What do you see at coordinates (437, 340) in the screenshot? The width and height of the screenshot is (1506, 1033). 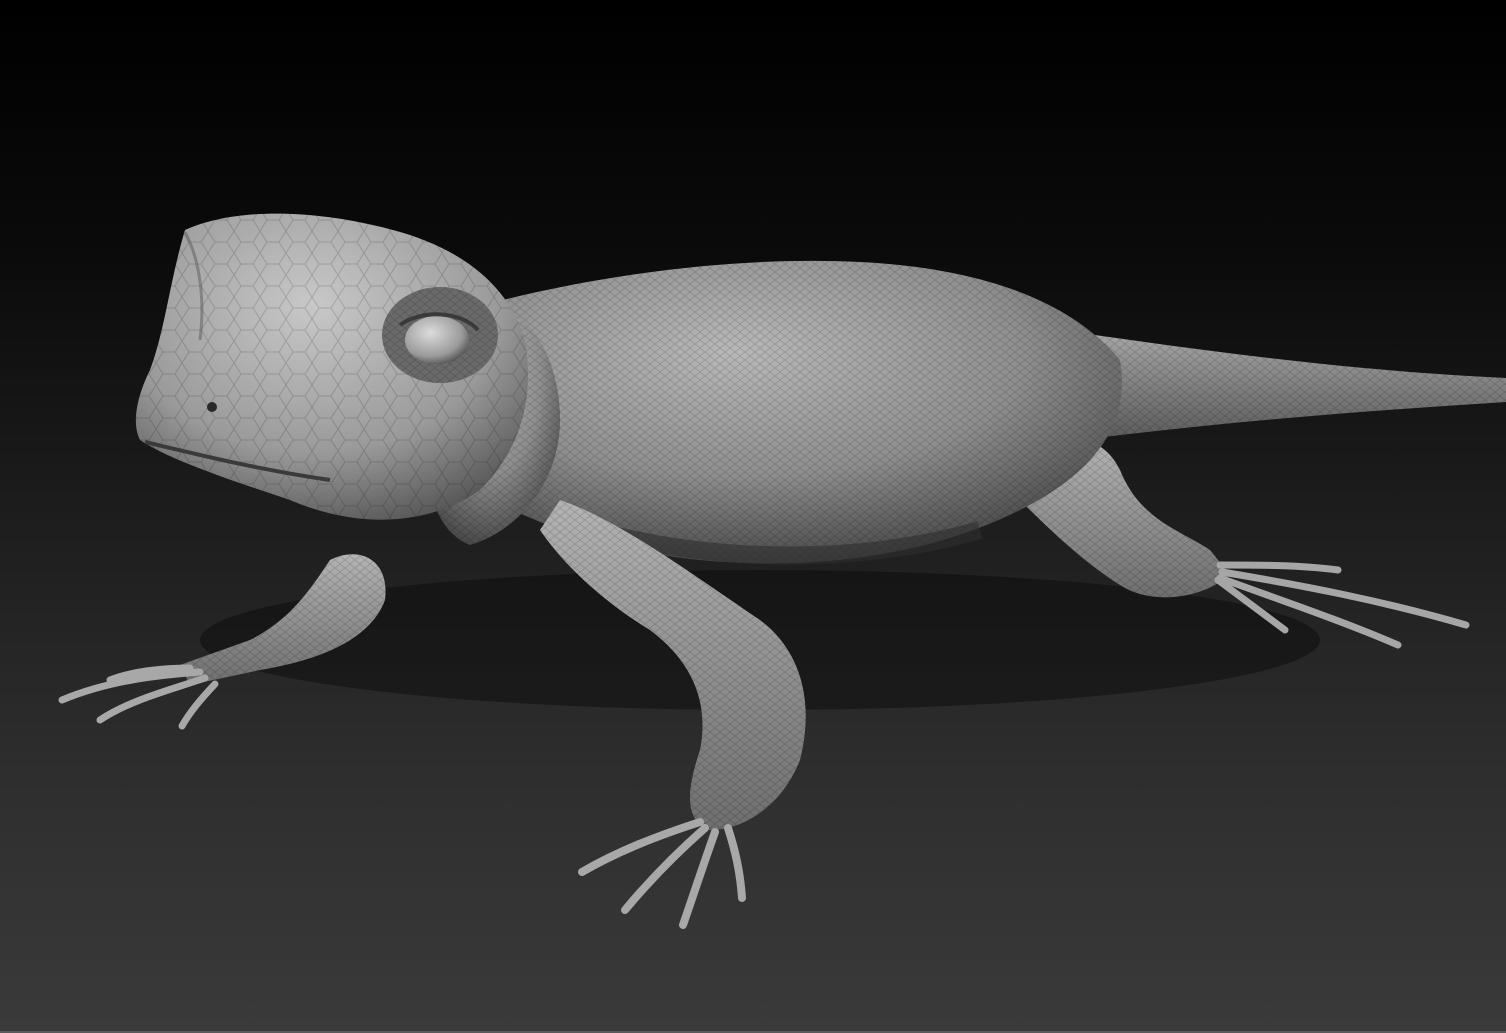 I see `eye` at bounding box center [437, 340].